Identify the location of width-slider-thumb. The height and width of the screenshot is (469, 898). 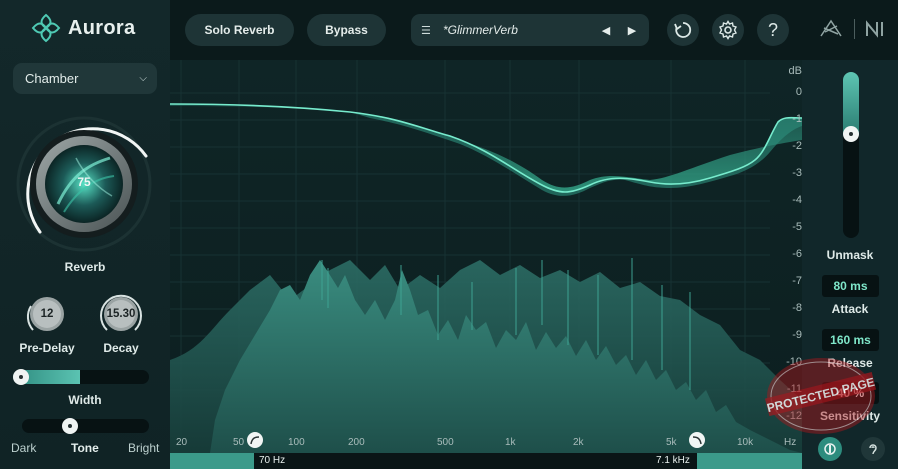
(21, 377).